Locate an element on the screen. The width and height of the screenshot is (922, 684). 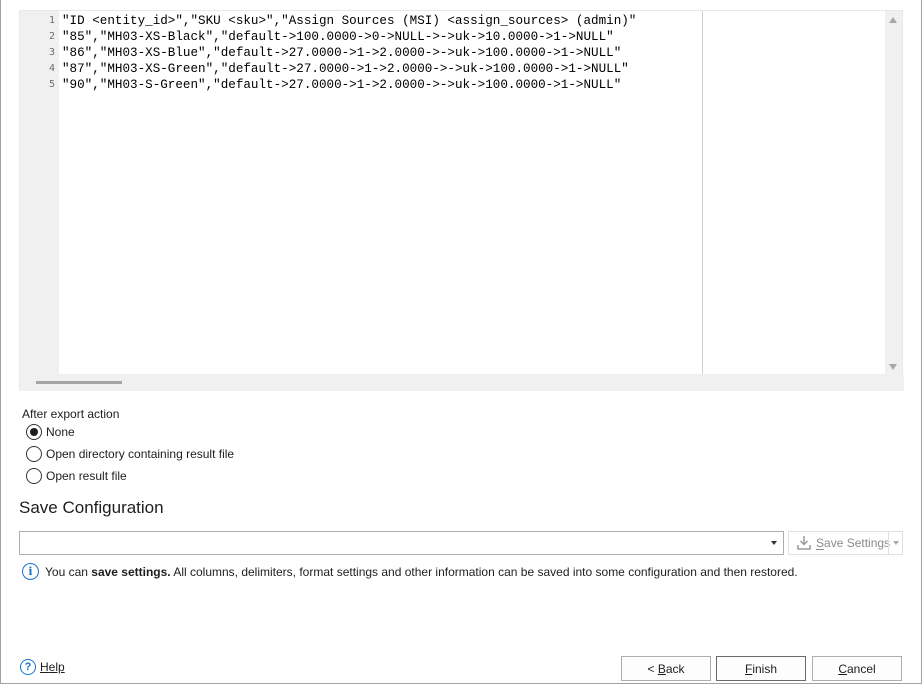
line-number: 5 is located at coordinates (51, 84).